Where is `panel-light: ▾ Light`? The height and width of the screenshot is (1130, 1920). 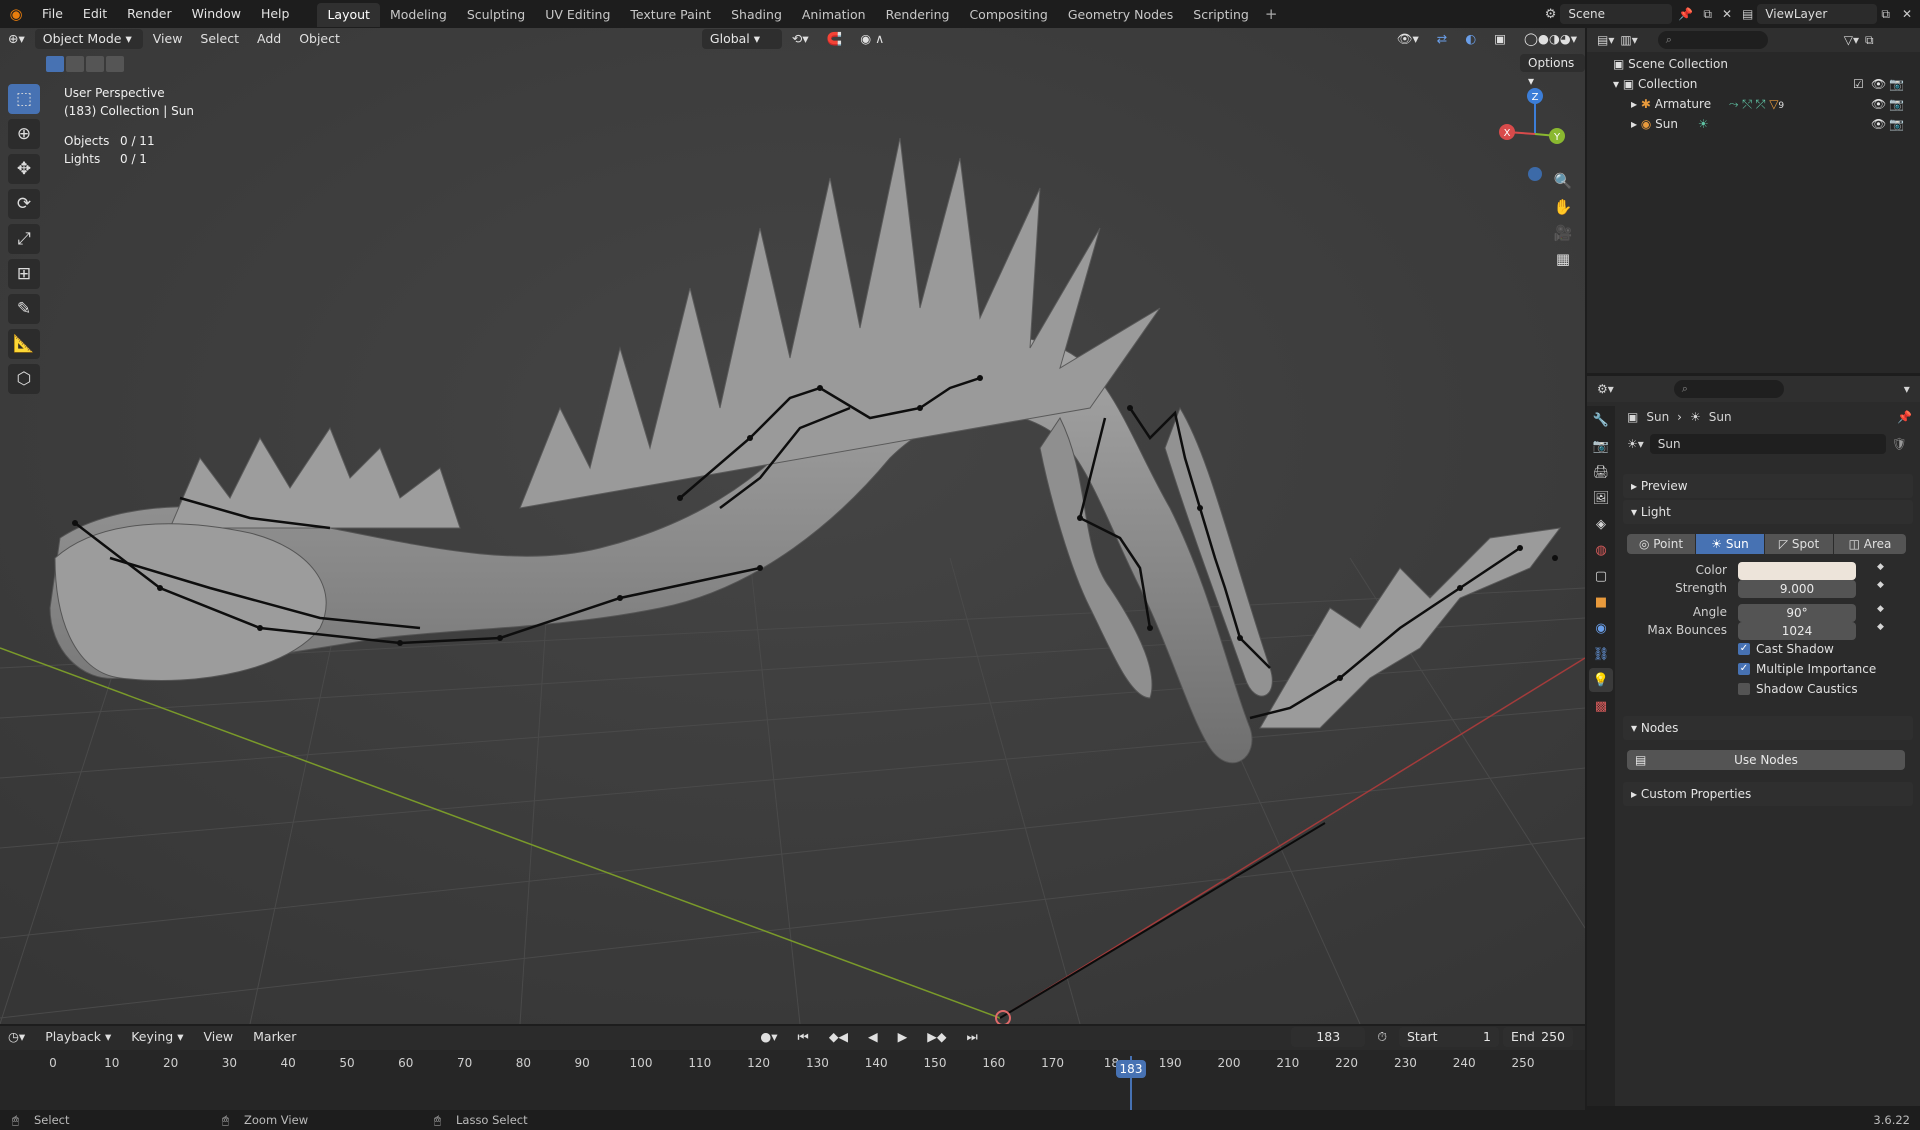 panel-light: ▾ Light is located at coordinates (1768, 512).